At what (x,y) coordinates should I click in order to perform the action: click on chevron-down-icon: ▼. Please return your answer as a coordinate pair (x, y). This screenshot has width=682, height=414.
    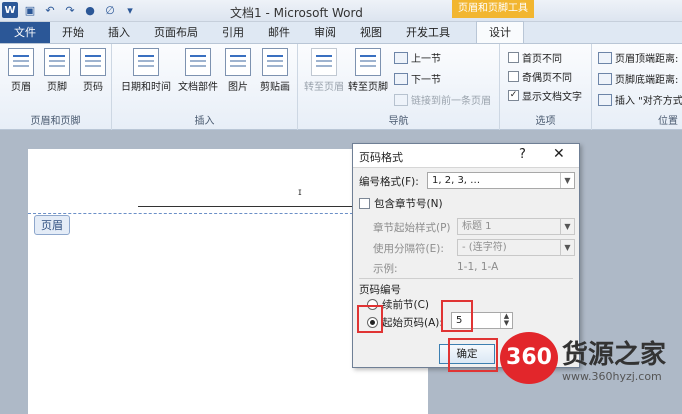
    Looking at the image, I should click on (567, 180).